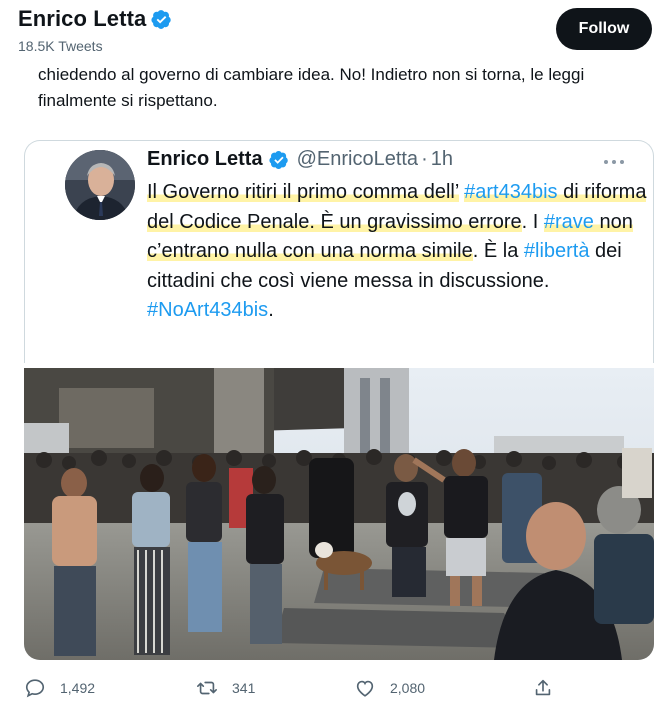 The image size is (669, 712). Describe the element at coordinates (498, 251) in the screenshot. I see `quoted-text-segment: . È la` at that location.